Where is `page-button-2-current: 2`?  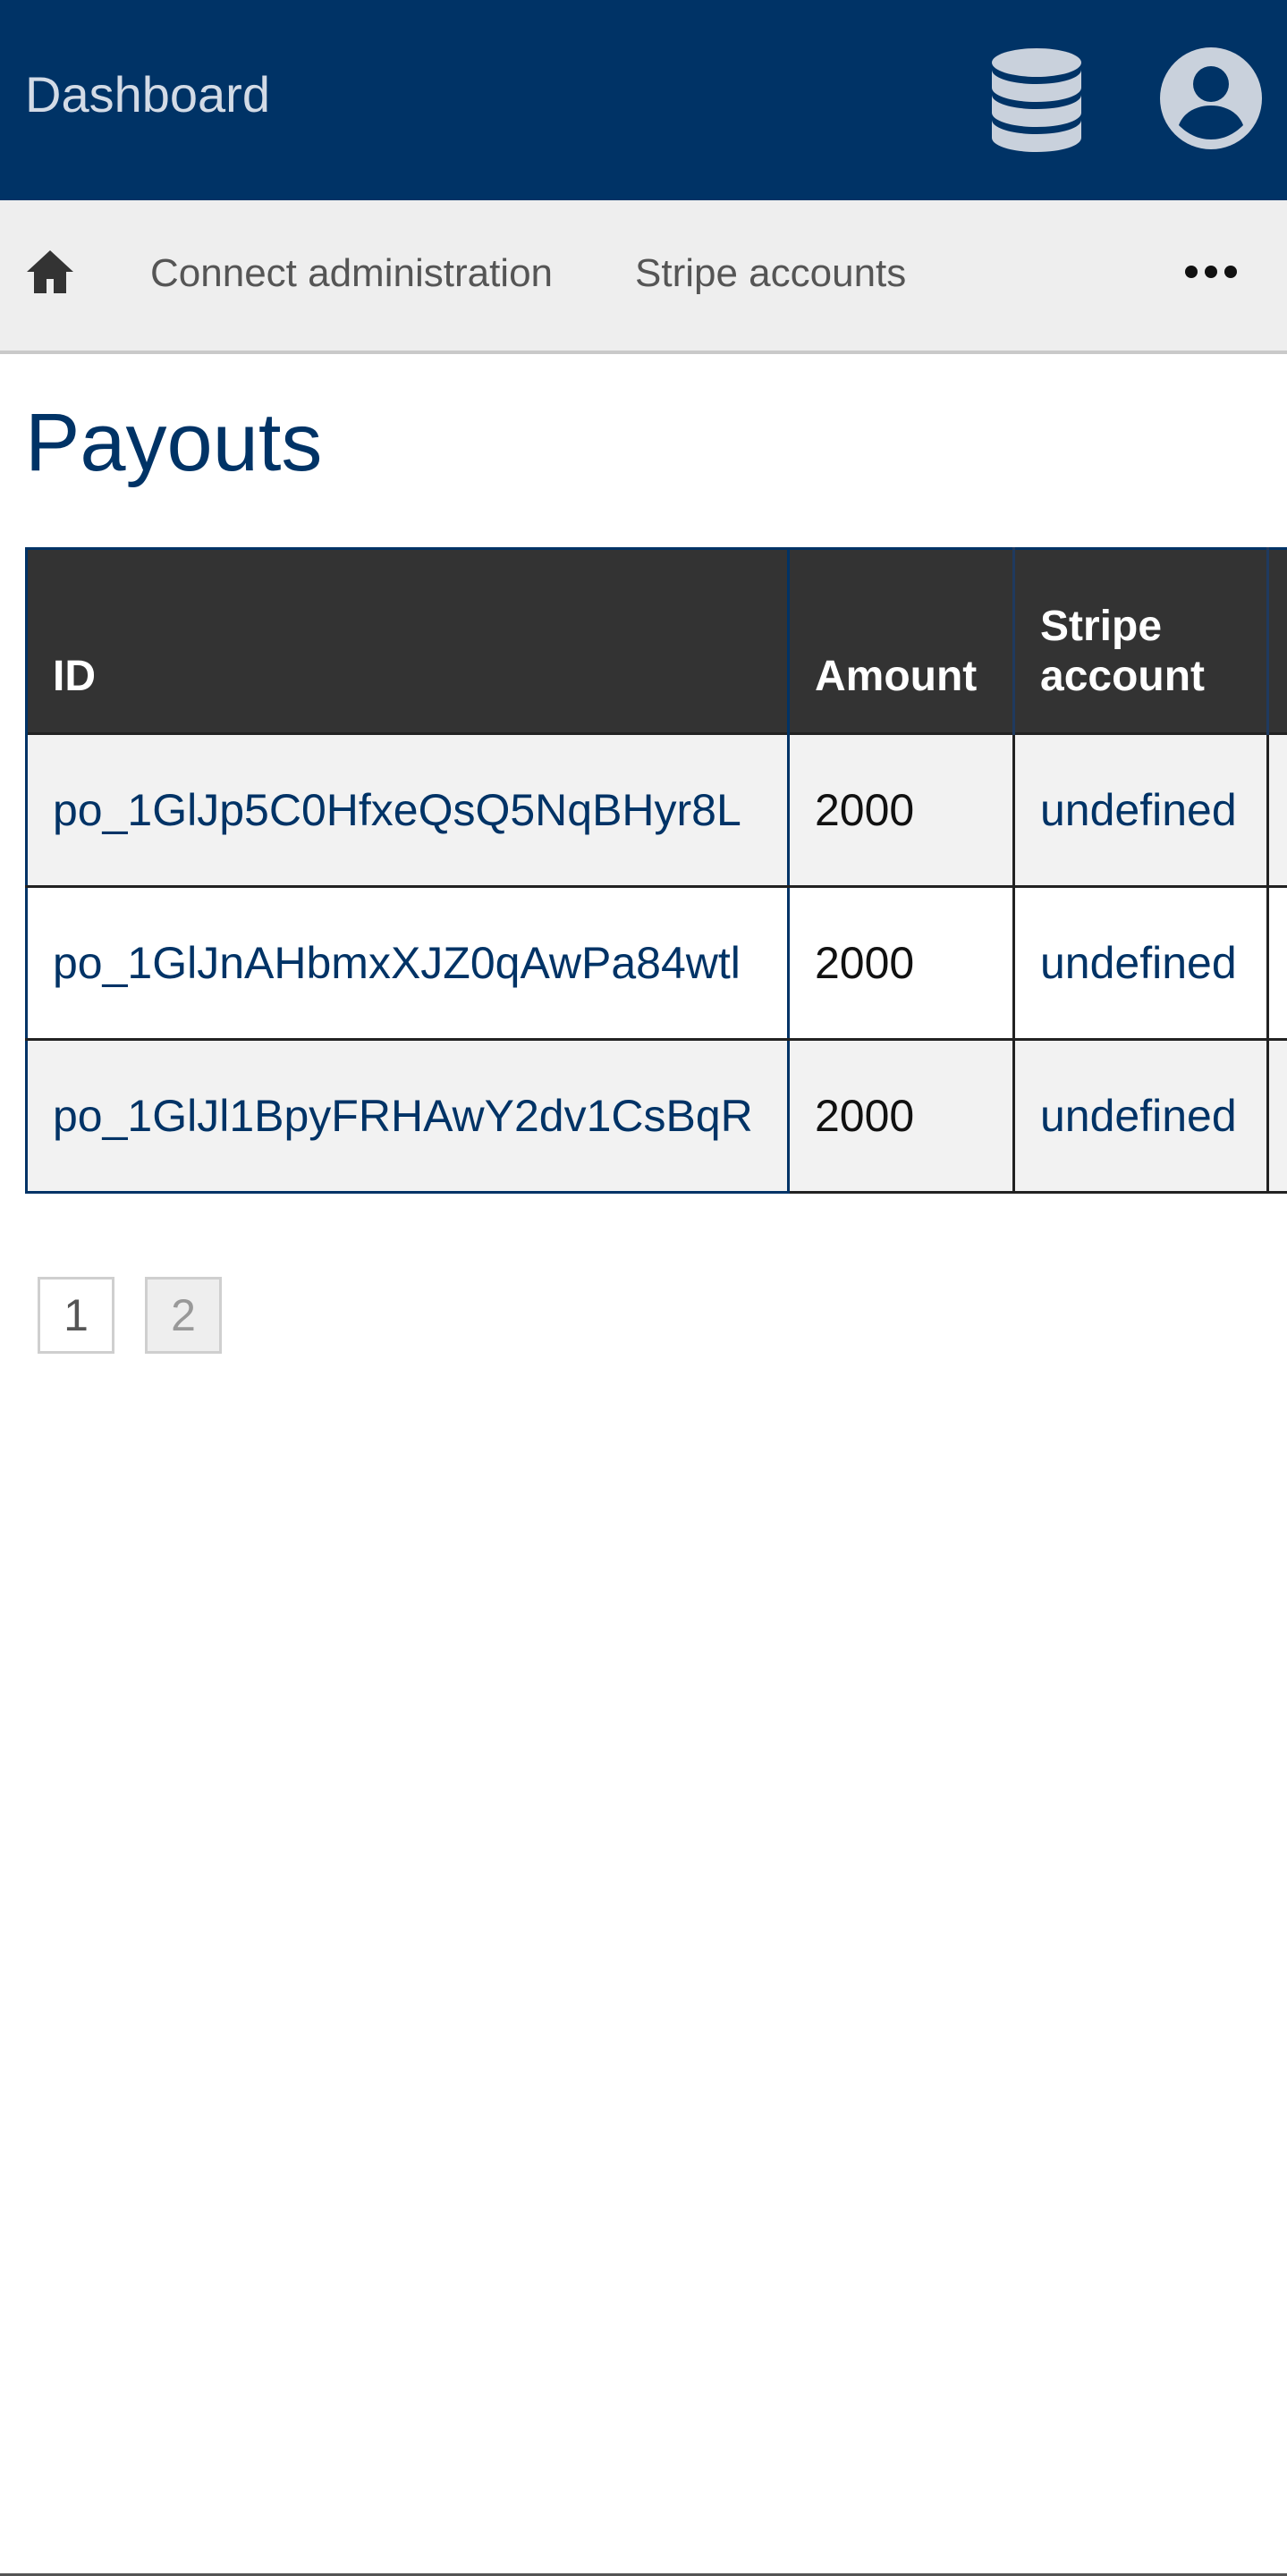 page-button-2-current: 2 is located at coordinates (183, 1315).